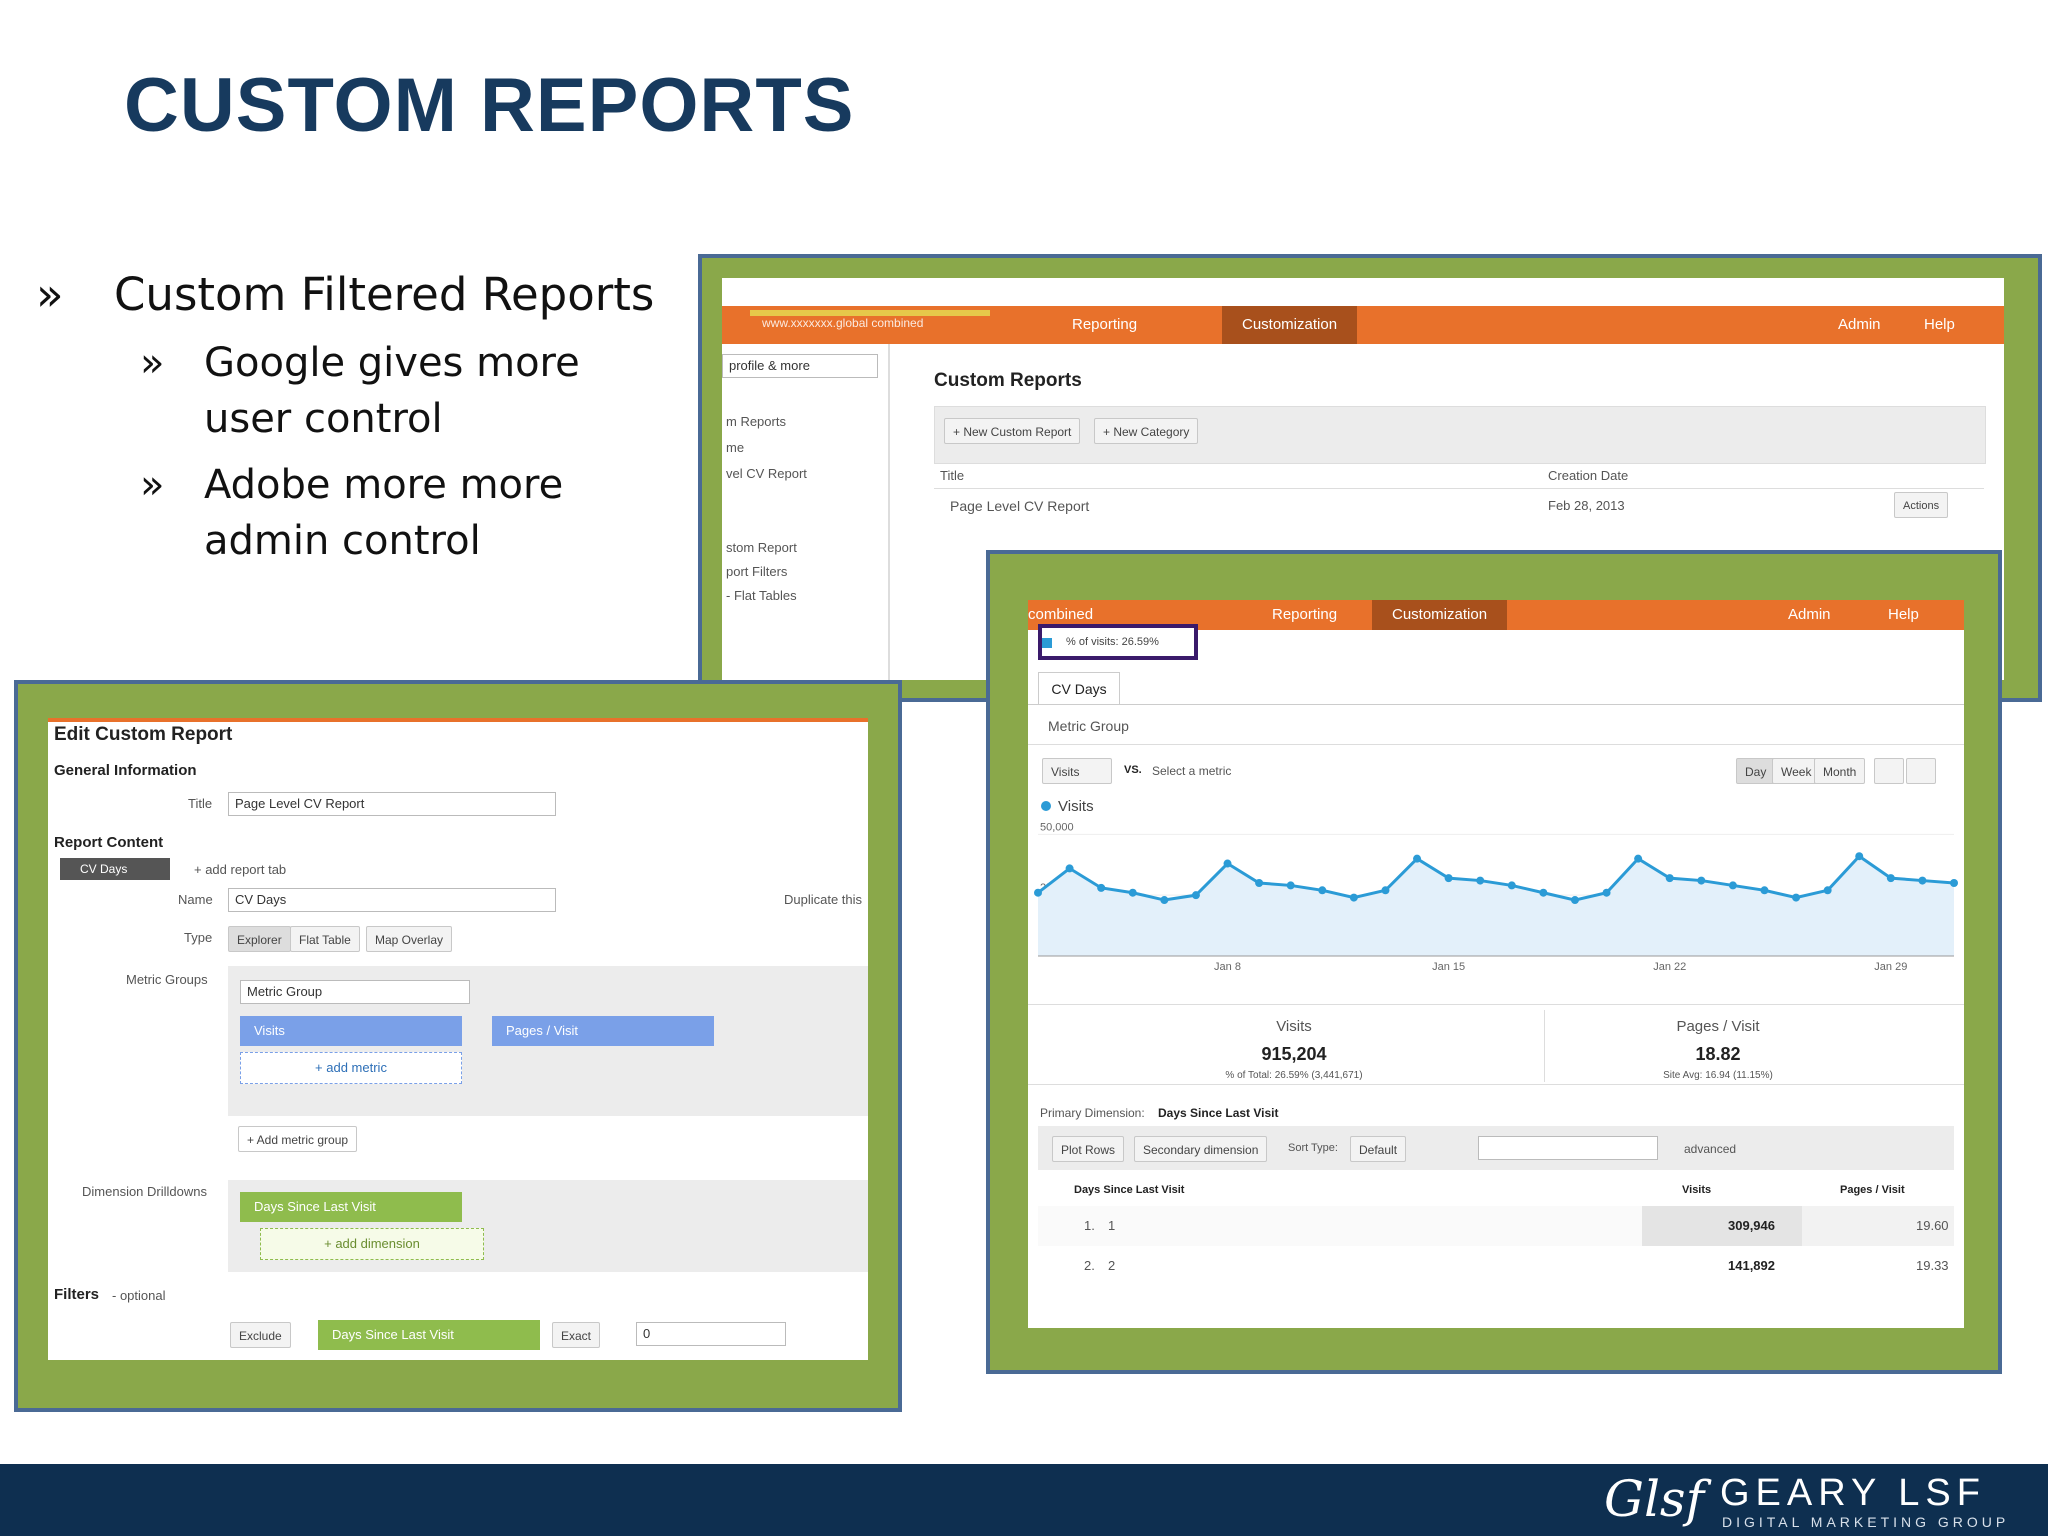  Describe the element at coordinates (392, 804) in the screenshot. I see `title-input: Page Level CV Report` at that location.